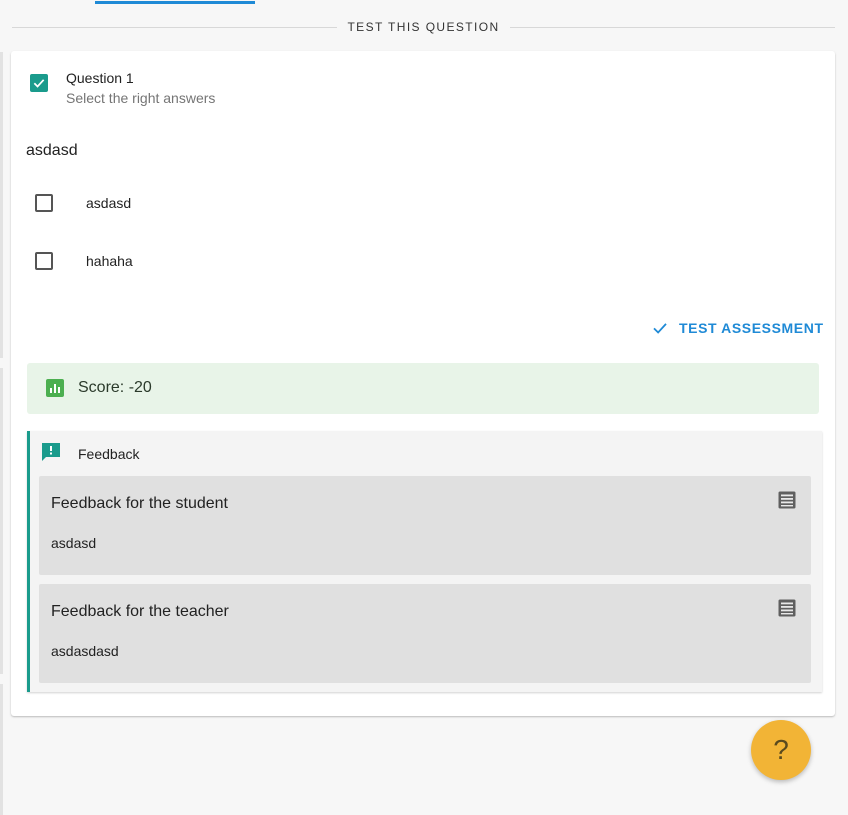 This screenshot has height=815, width=848. I want to click on question-checkbox, so click(39, 83).